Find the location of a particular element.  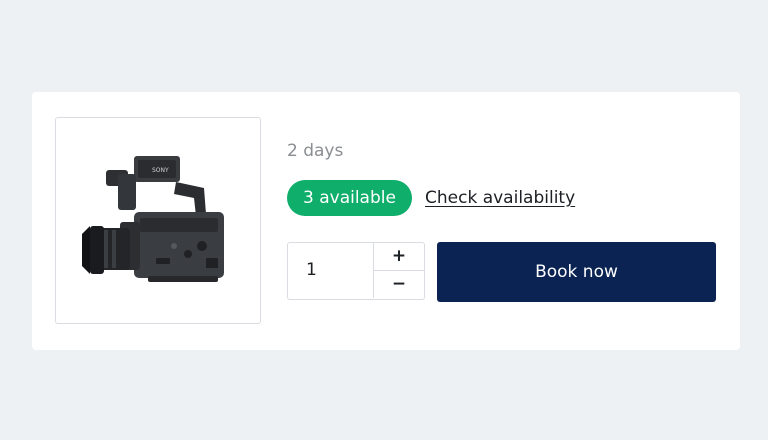

availability-badge: 3 available is located at coordinates (349, 198).